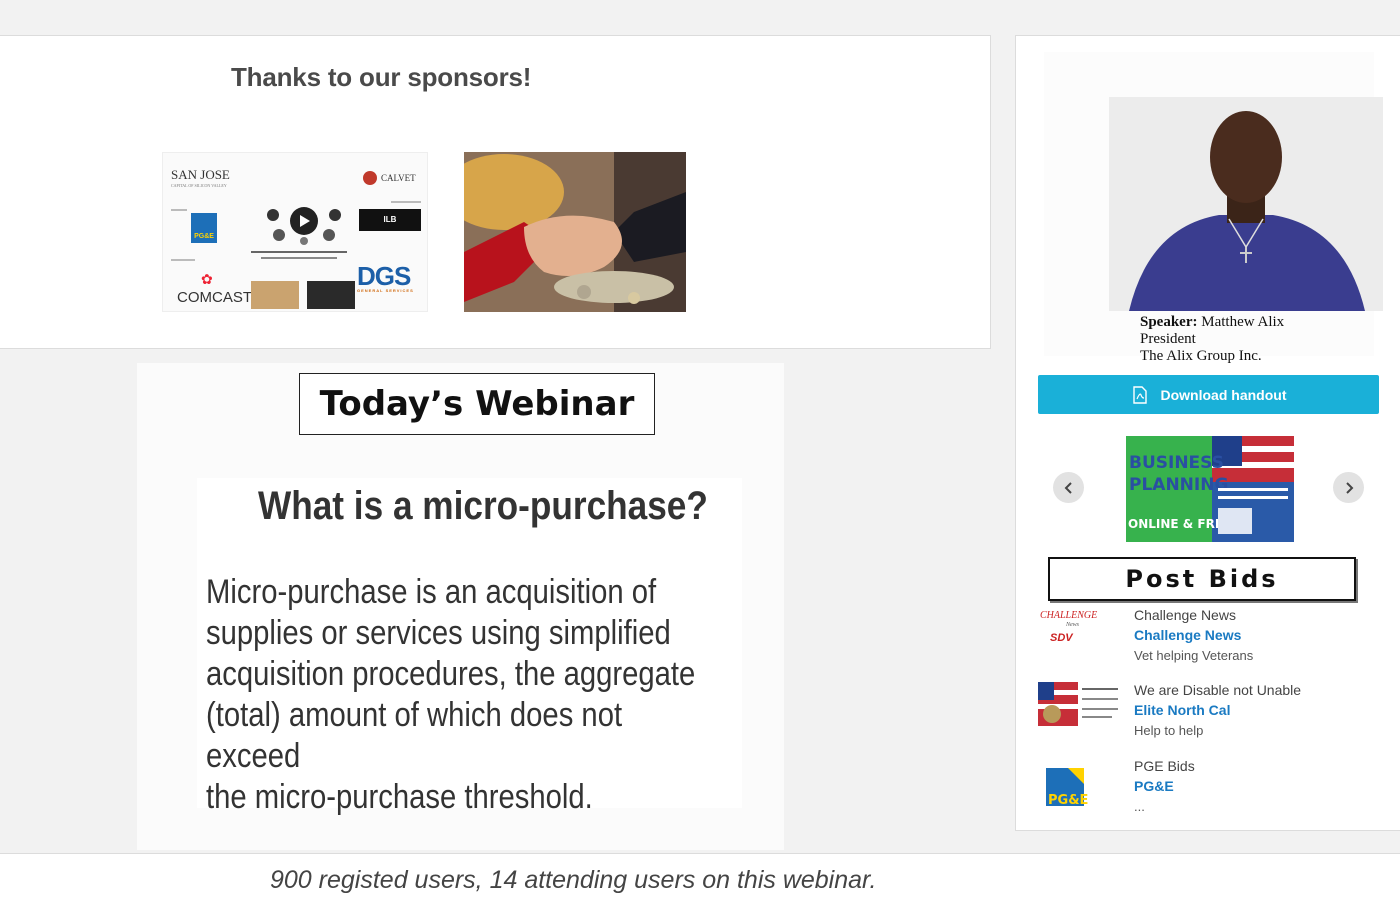  I want to click on pge-logo: PG&E, so click(1080, 784).